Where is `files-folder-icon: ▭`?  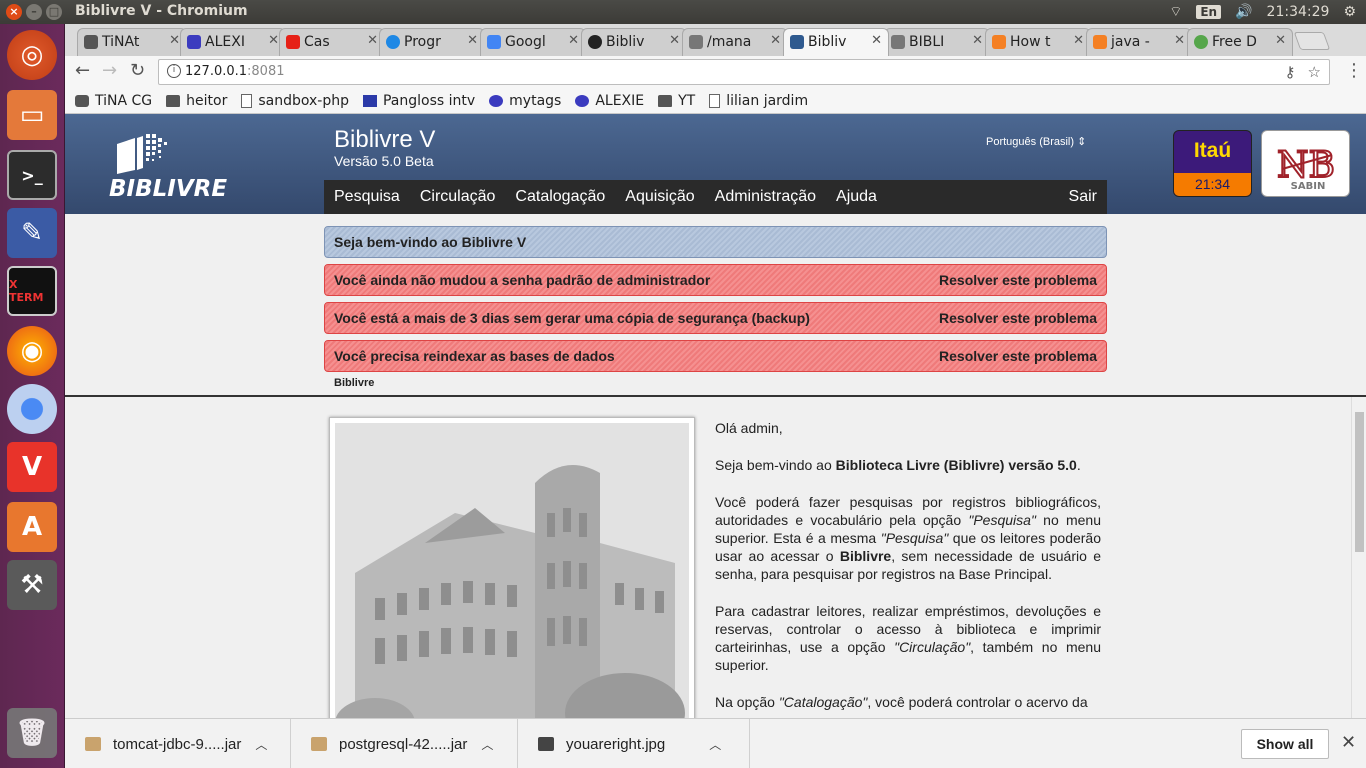 files-folder-icon: ▭ is located at coordinates (32, 115).